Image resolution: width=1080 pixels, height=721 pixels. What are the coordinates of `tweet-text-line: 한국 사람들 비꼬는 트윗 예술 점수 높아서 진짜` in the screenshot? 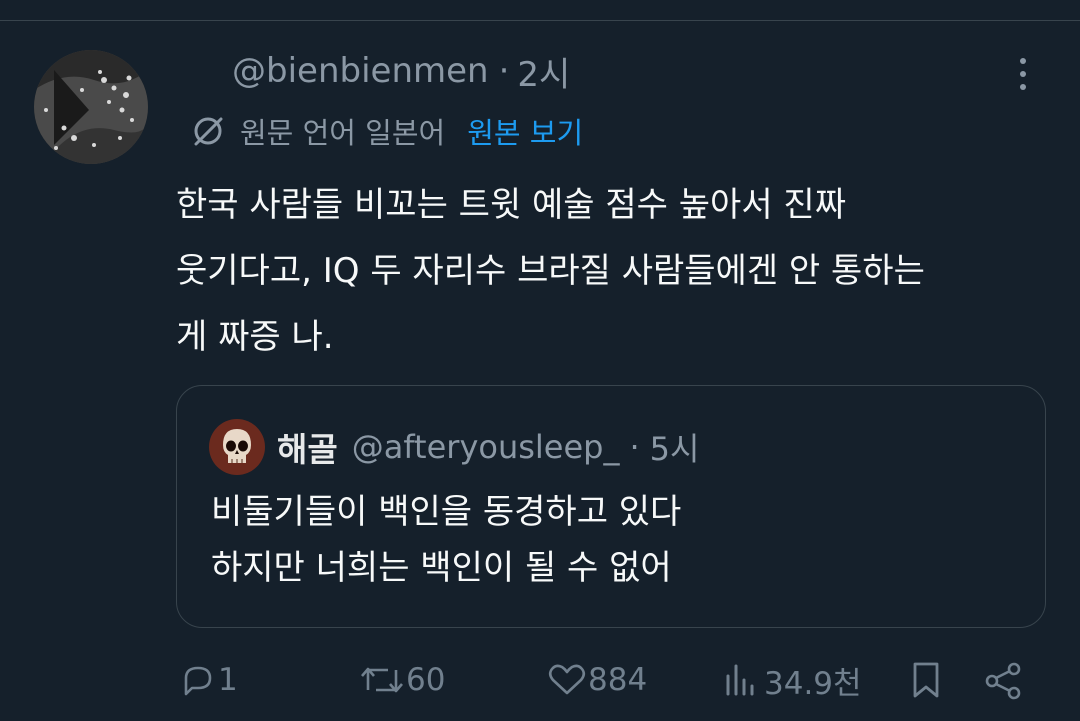 It's located at (511, 205).